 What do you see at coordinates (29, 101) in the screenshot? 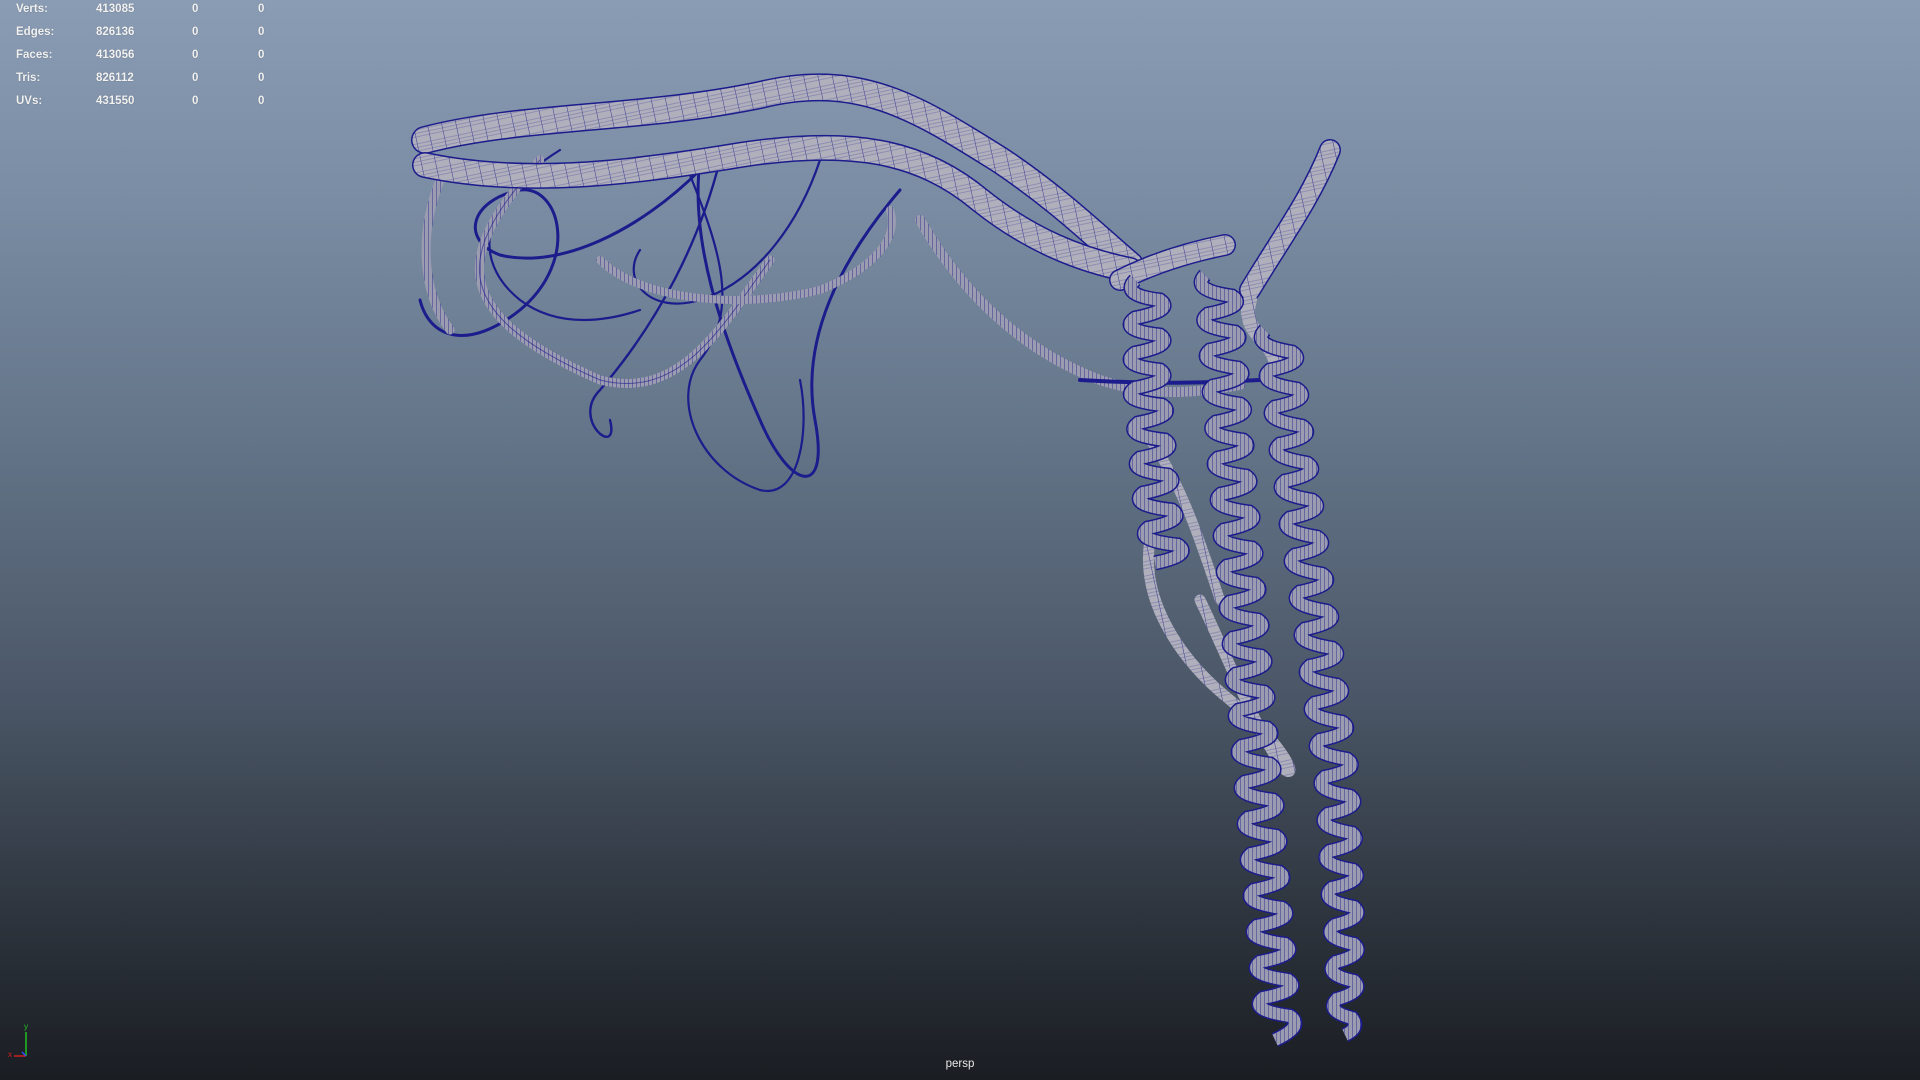
I see `hud-label: UVs:` at bounding box center [29, 101].